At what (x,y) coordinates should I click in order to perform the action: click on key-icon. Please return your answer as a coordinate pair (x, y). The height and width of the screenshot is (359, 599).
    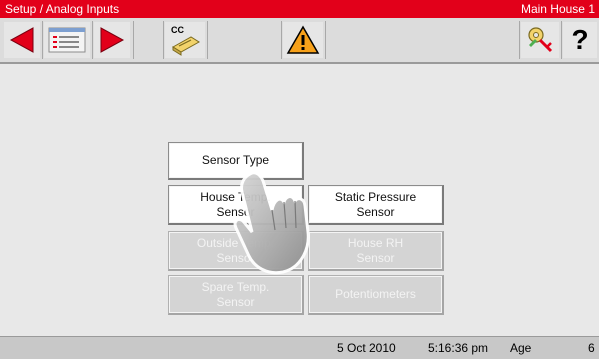
    Looking at the image, I should click on (540, 40).